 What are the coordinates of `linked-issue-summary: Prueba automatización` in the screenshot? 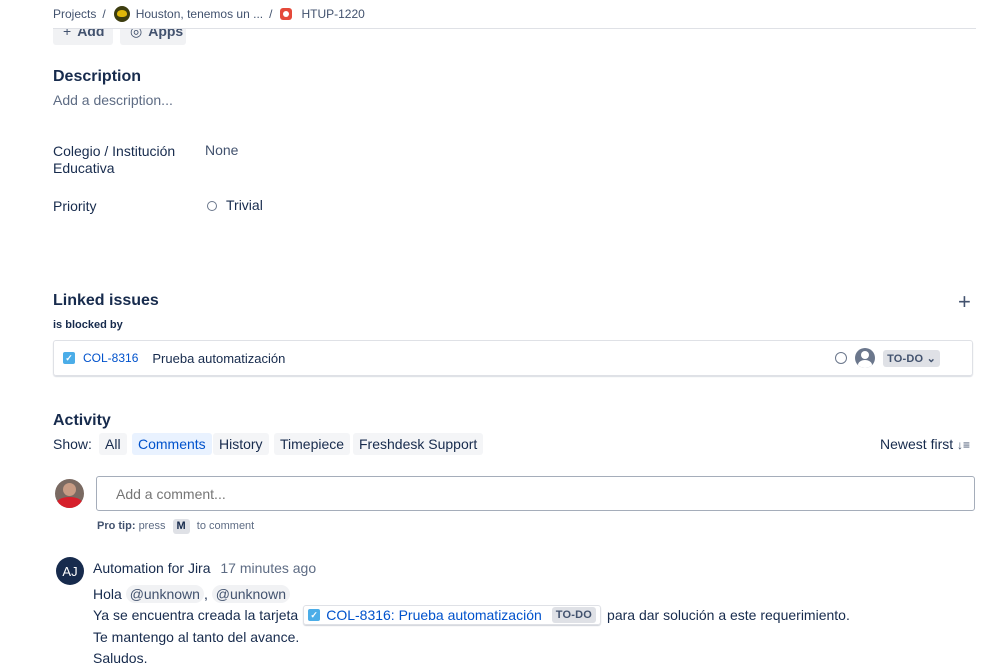 It's located at (218, 358).